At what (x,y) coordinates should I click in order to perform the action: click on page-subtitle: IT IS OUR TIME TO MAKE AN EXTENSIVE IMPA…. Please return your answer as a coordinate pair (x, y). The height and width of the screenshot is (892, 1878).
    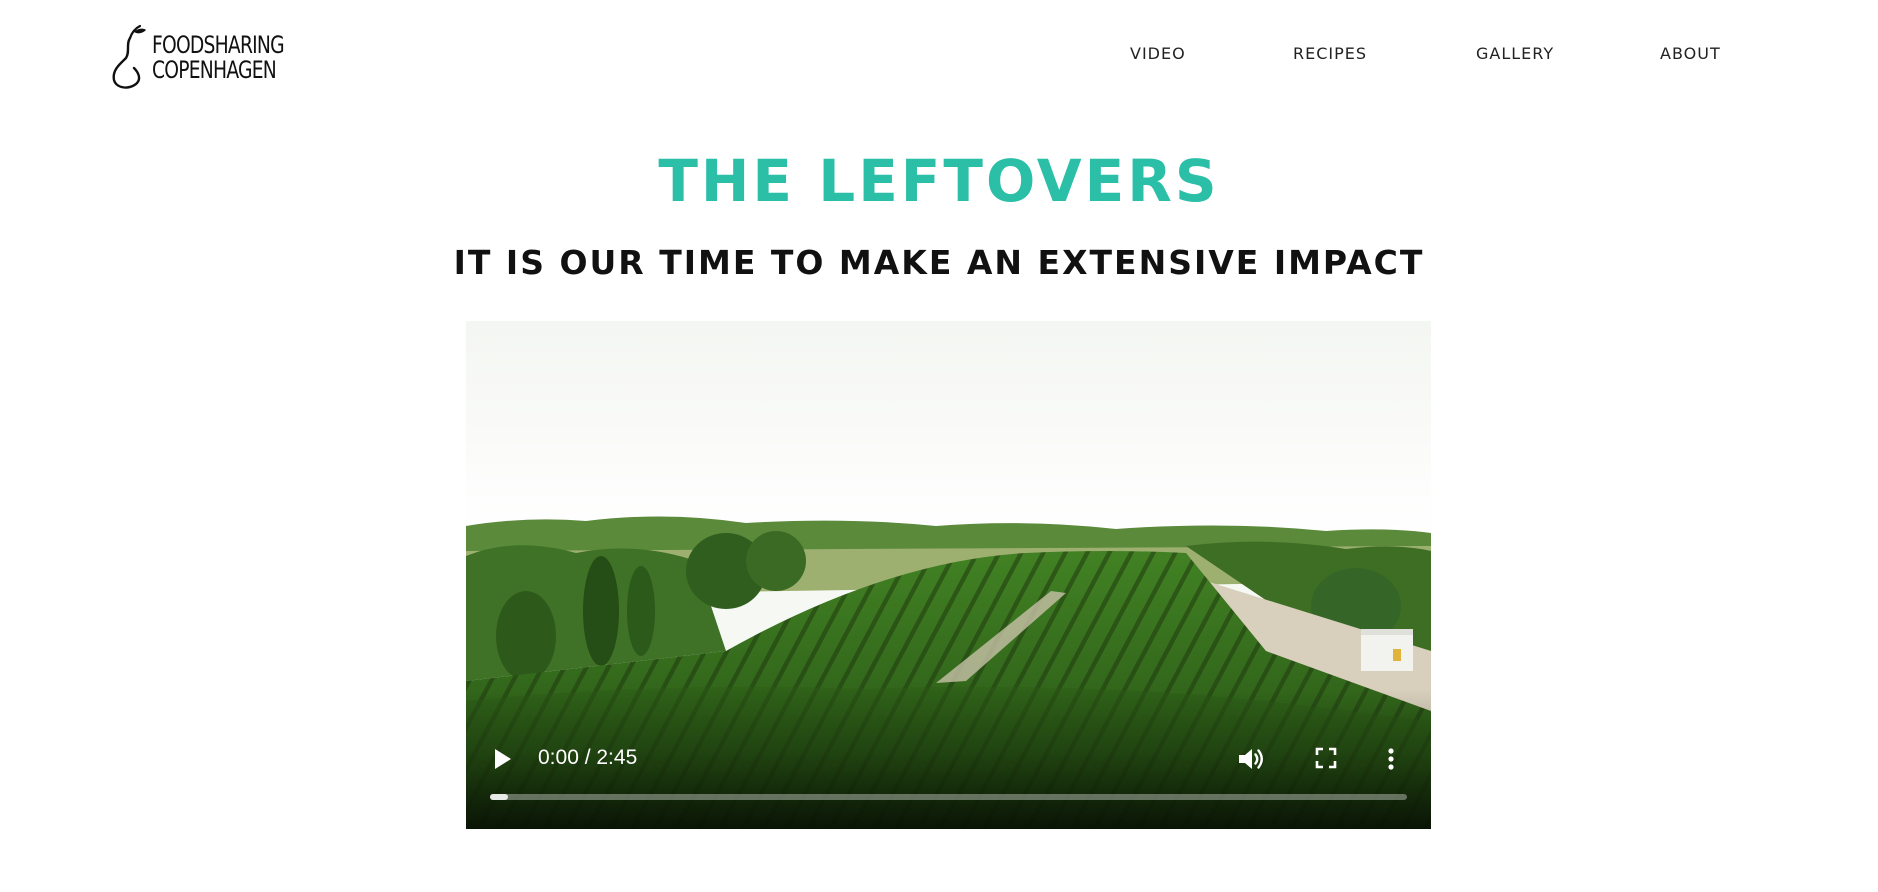
    Looking at the image, I should click on (939, 262).